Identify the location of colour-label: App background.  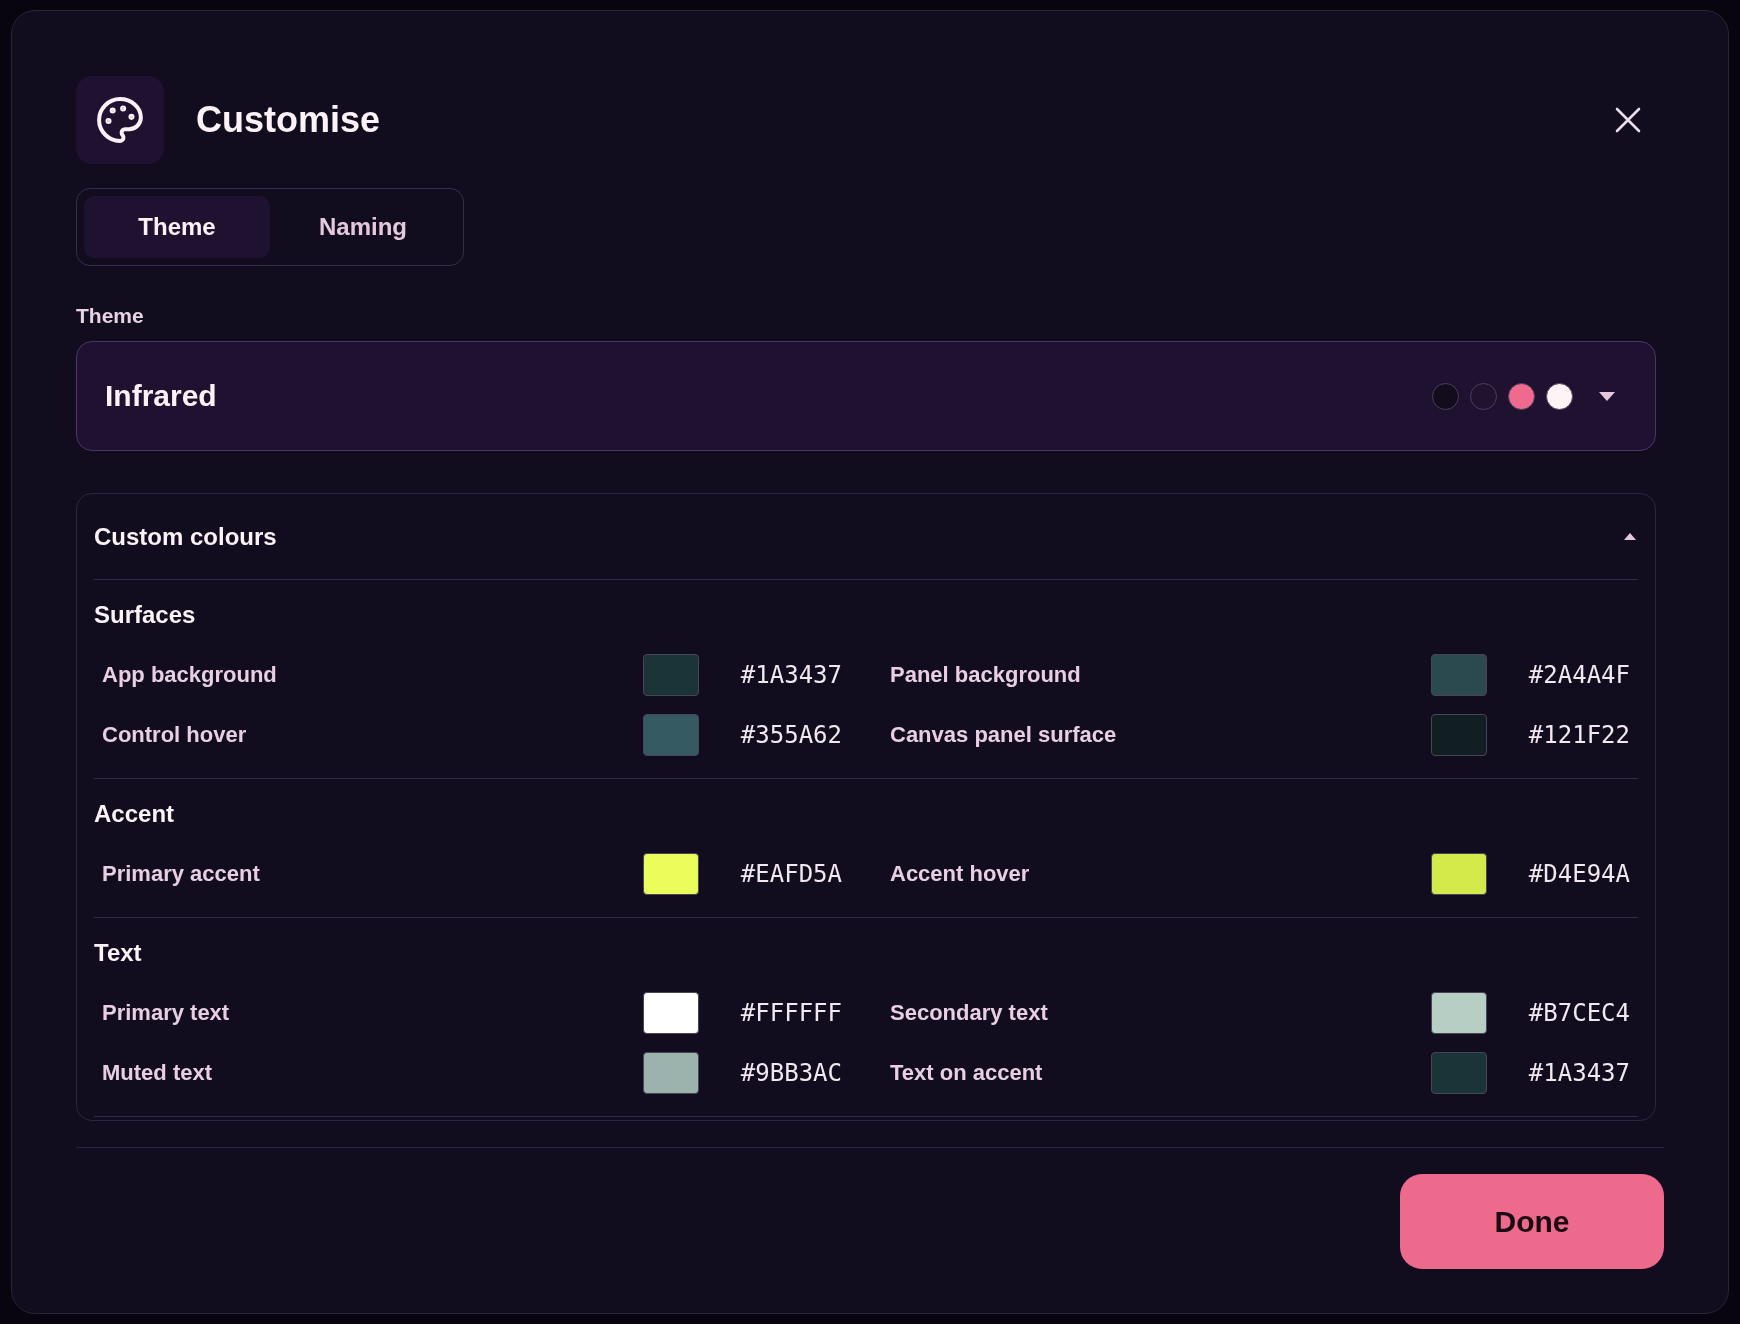
(189, 674).